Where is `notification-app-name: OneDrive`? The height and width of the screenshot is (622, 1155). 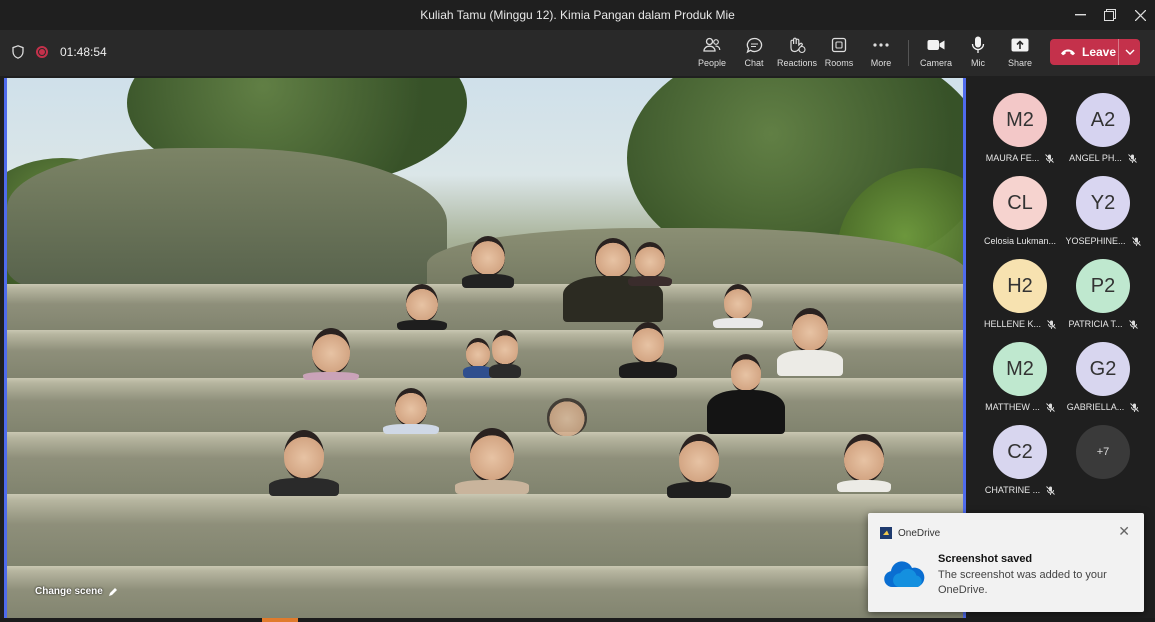
notification-app-name: OneDrive is located at coordinates (919, 533).